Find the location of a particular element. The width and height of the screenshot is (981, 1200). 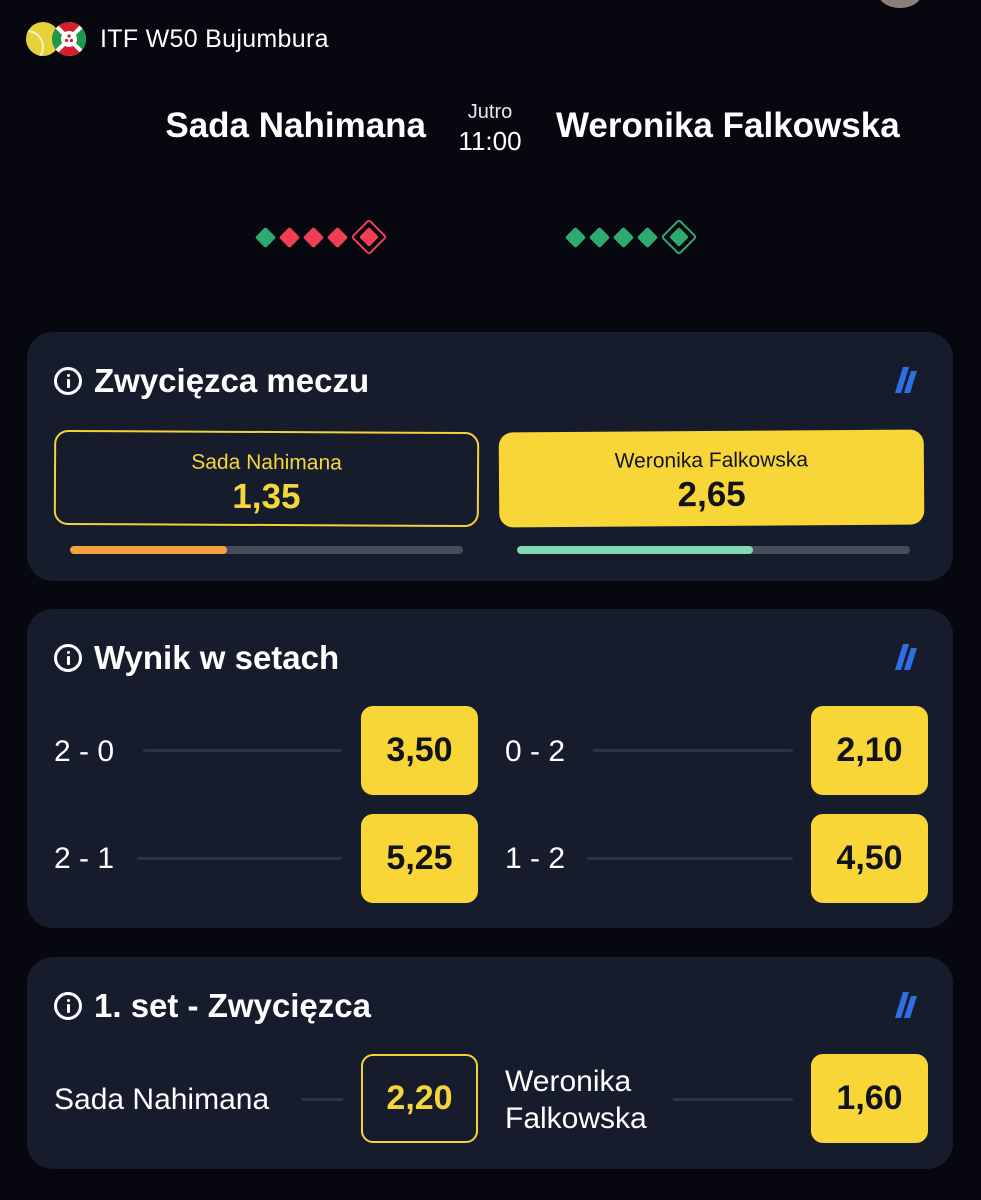

tournament-header: ITF W50 Bujumbura is located at coordinates (177, 39).